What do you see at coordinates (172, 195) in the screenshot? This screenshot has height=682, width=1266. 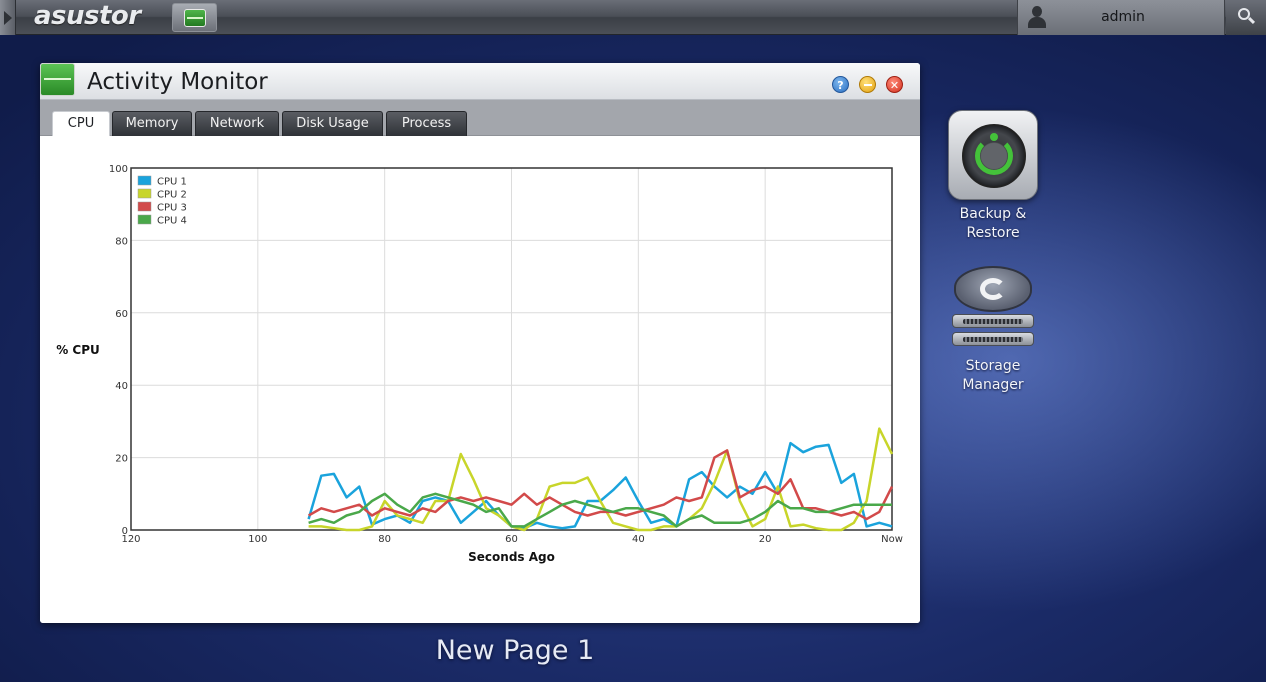 I see `legend-label: CPU 2` at bounding box center [172, 195].